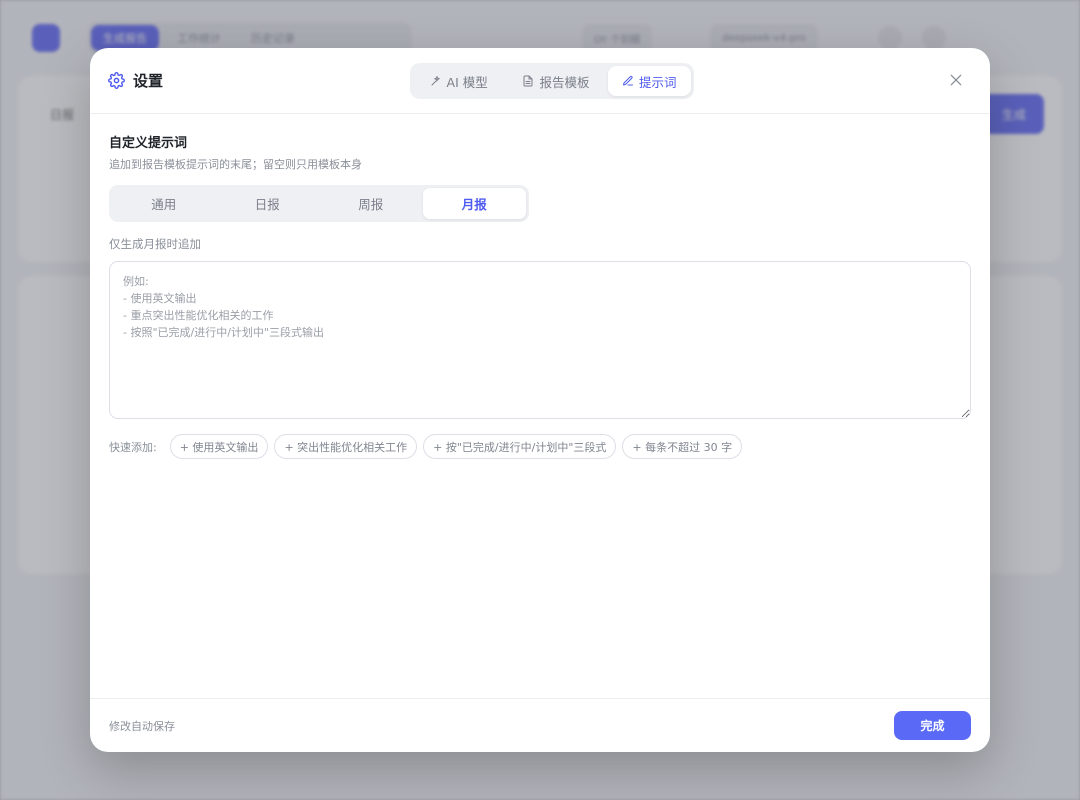 This screenshot has height=800, width=1080. Describe the element at coordinates (520, 446) in the screenshot. I see `quick-chip-three-part: + 按"已完成/进行中/计划中"三段式` at that location.